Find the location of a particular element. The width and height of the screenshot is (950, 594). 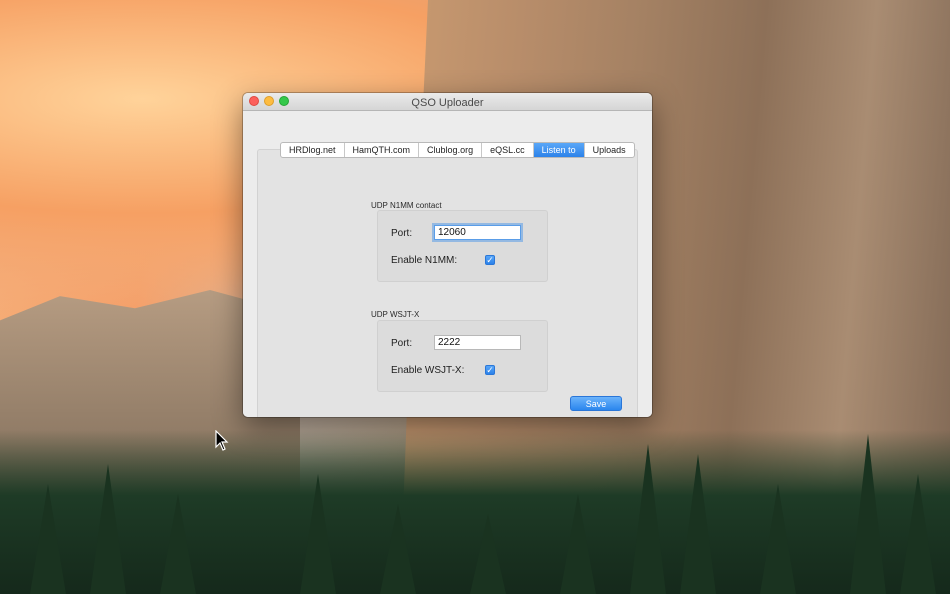

wsjtx-group-label: UDP WSJT-X is located at coordinates (395, 314).